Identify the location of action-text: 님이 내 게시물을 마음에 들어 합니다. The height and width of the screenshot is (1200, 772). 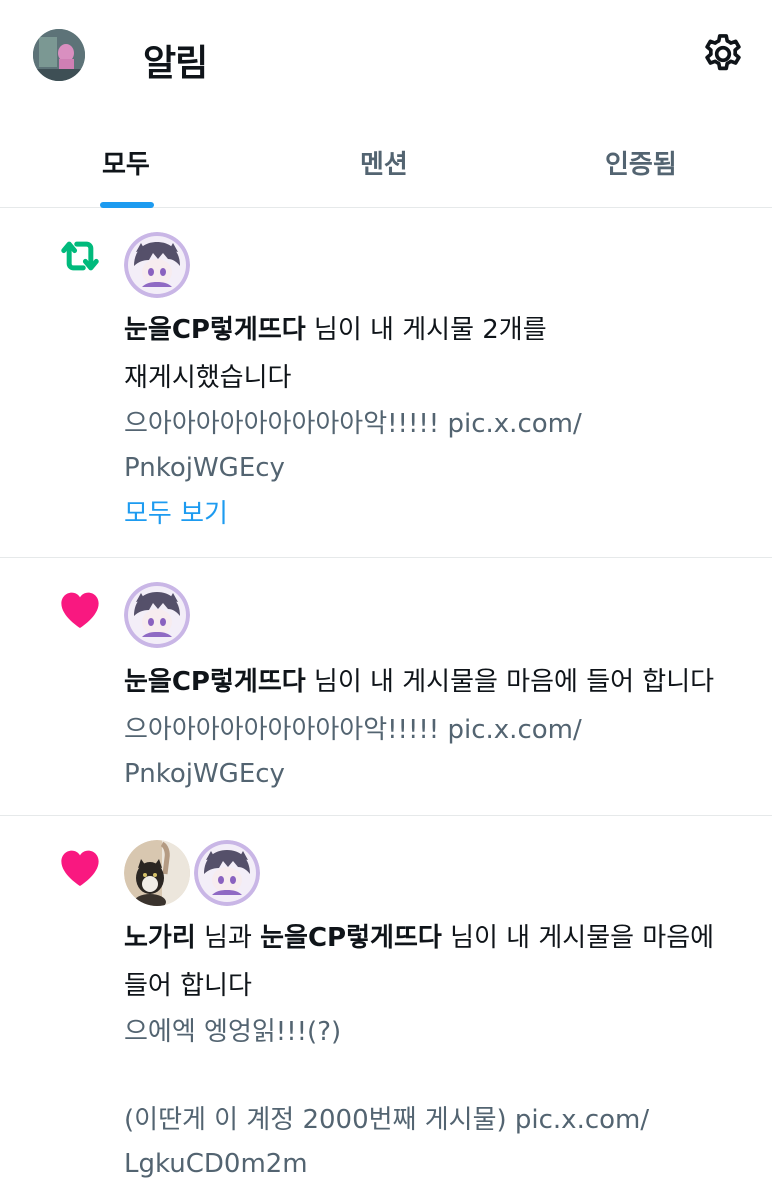
(510, 682).